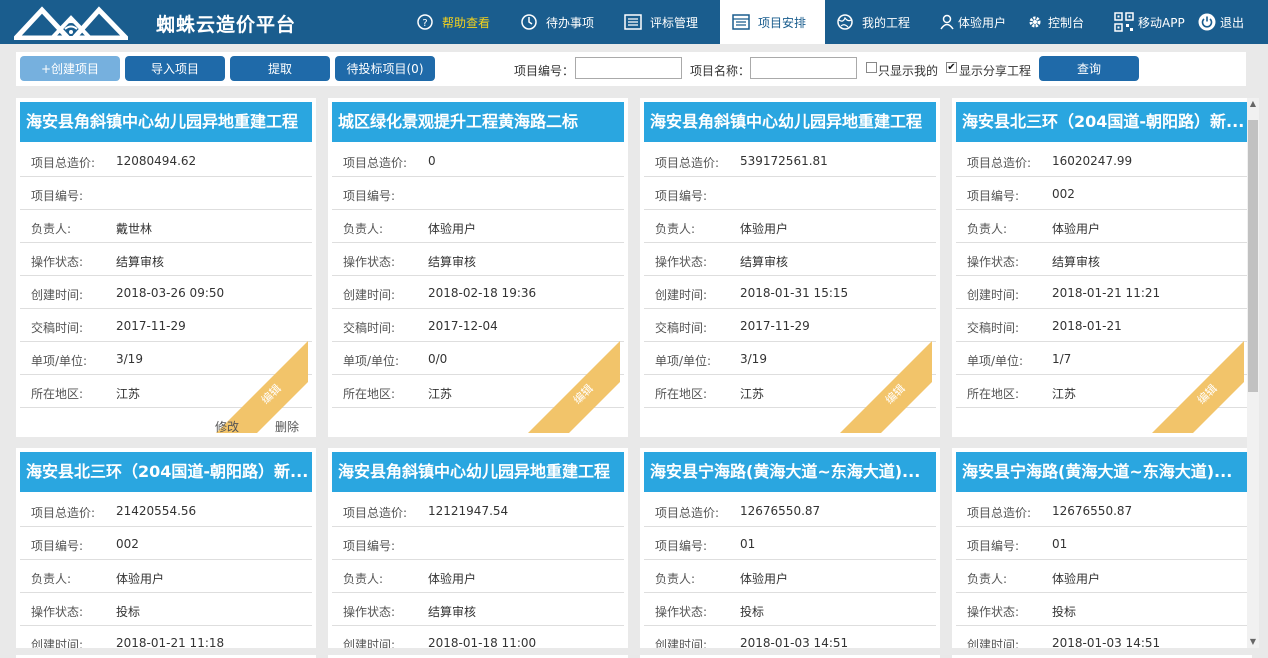  I want to click on logo-icon, so click(71, 23).